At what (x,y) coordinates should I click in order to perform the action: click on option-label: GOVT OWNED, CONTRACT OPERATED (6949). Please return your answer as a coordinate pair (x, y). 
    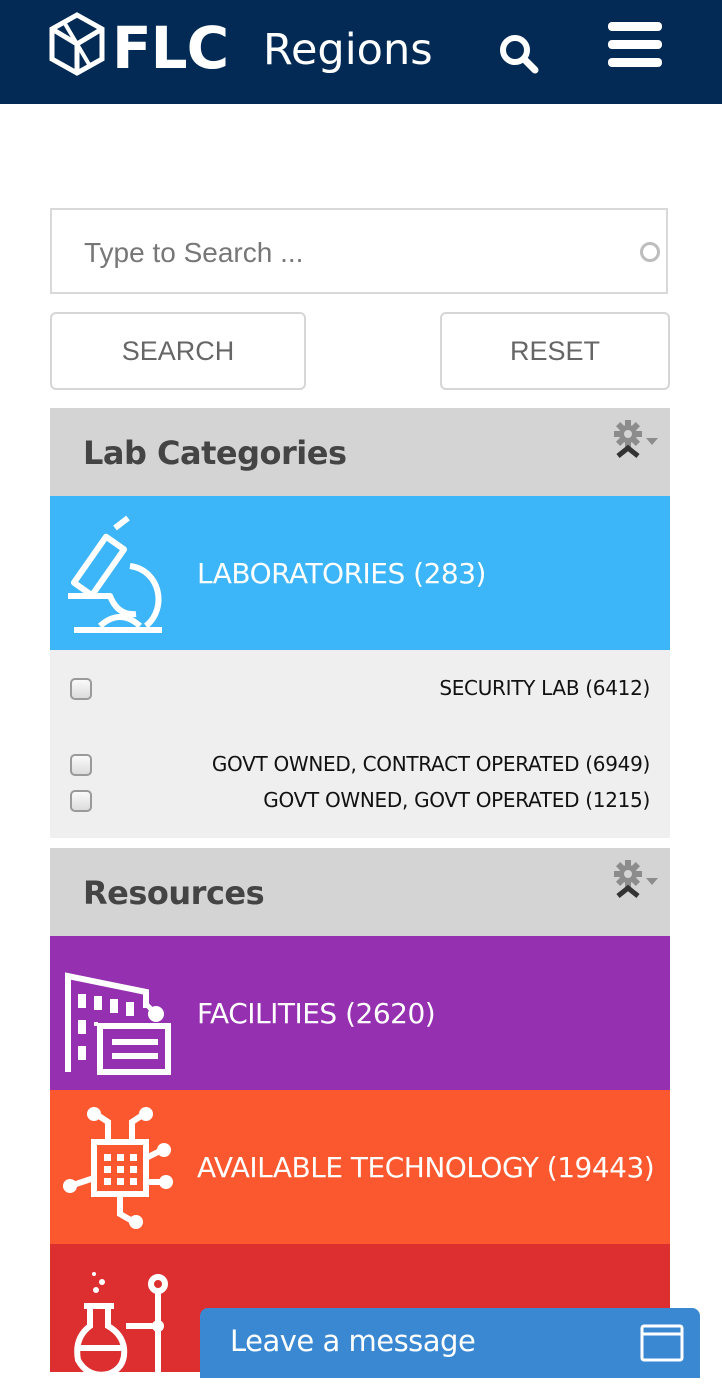
    Looking at the image, I should click on (430, 764).